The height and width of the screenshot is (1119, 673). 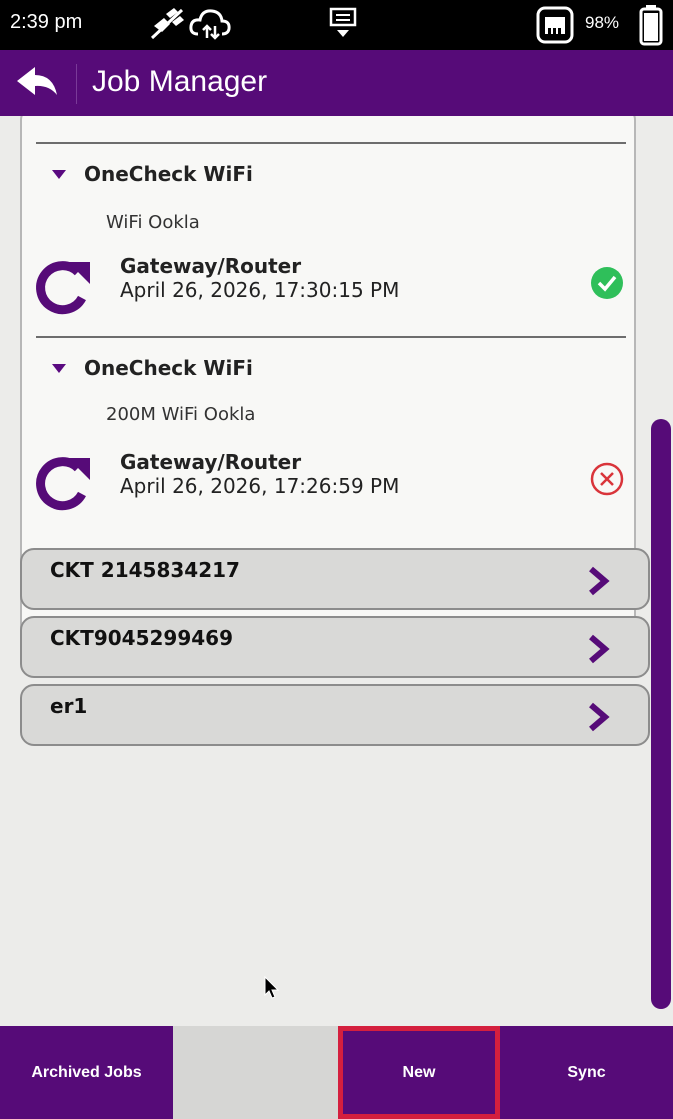 I want to click on bottom-toolbar: Archived Jobs New Sync, so click(x=336, y=1072).